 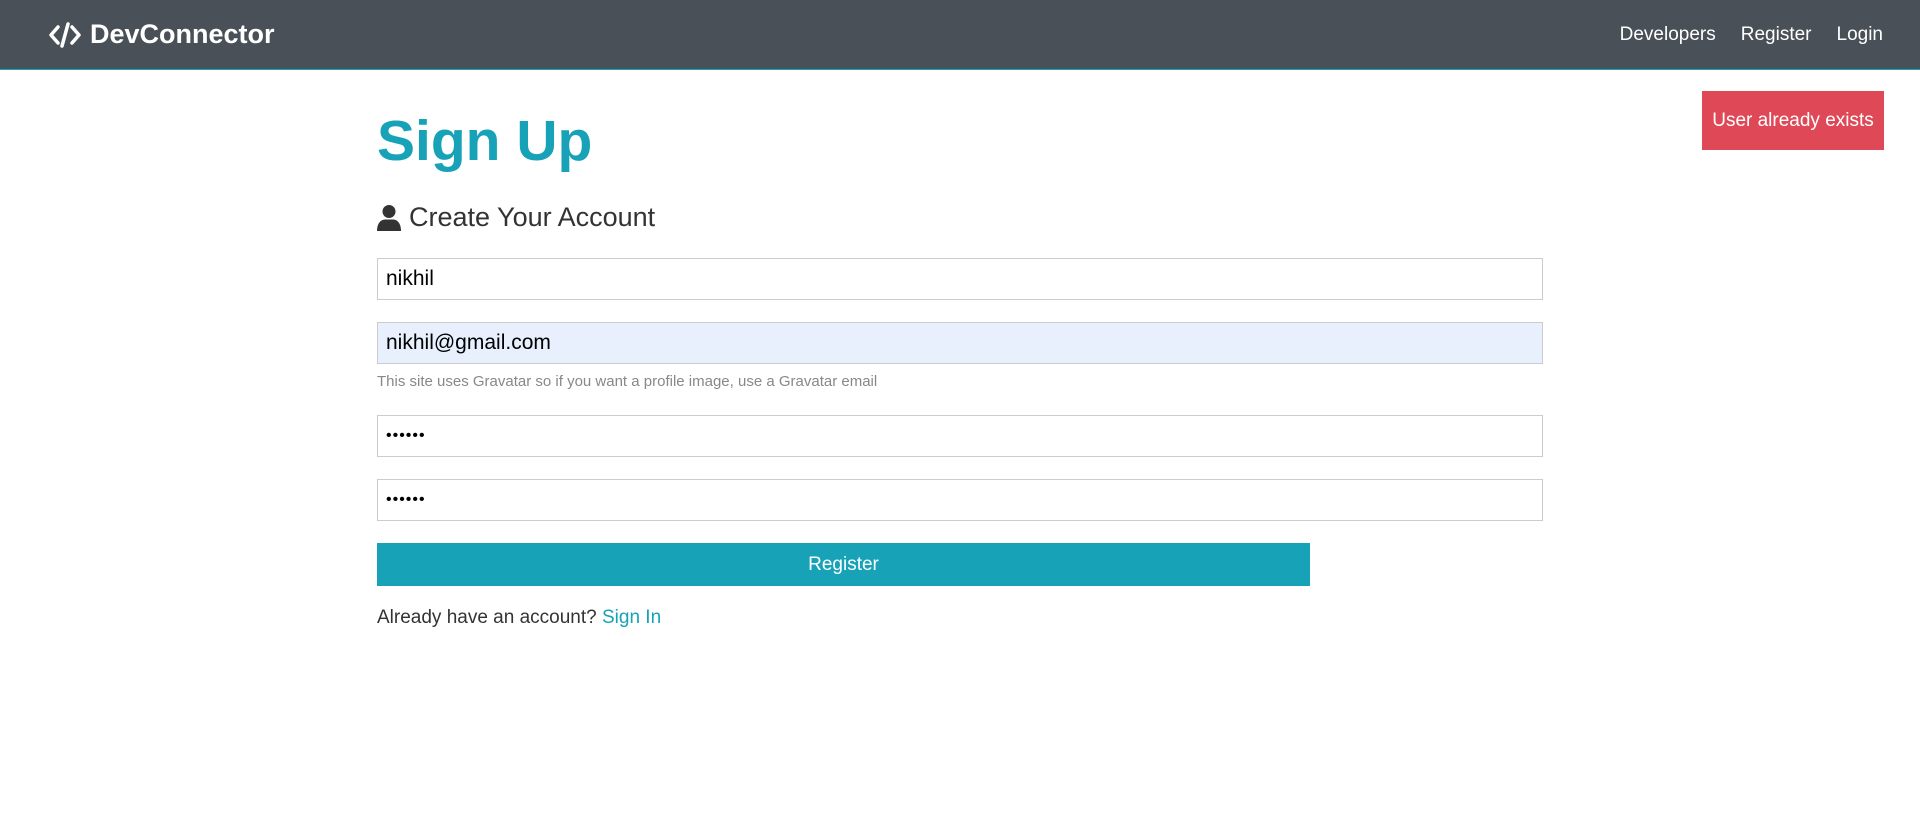 What do you see at coordinates (960, 35) in the screenshot?
I see `navbar: DevConnector Developers Register Login` at bounding box center [960, 35].